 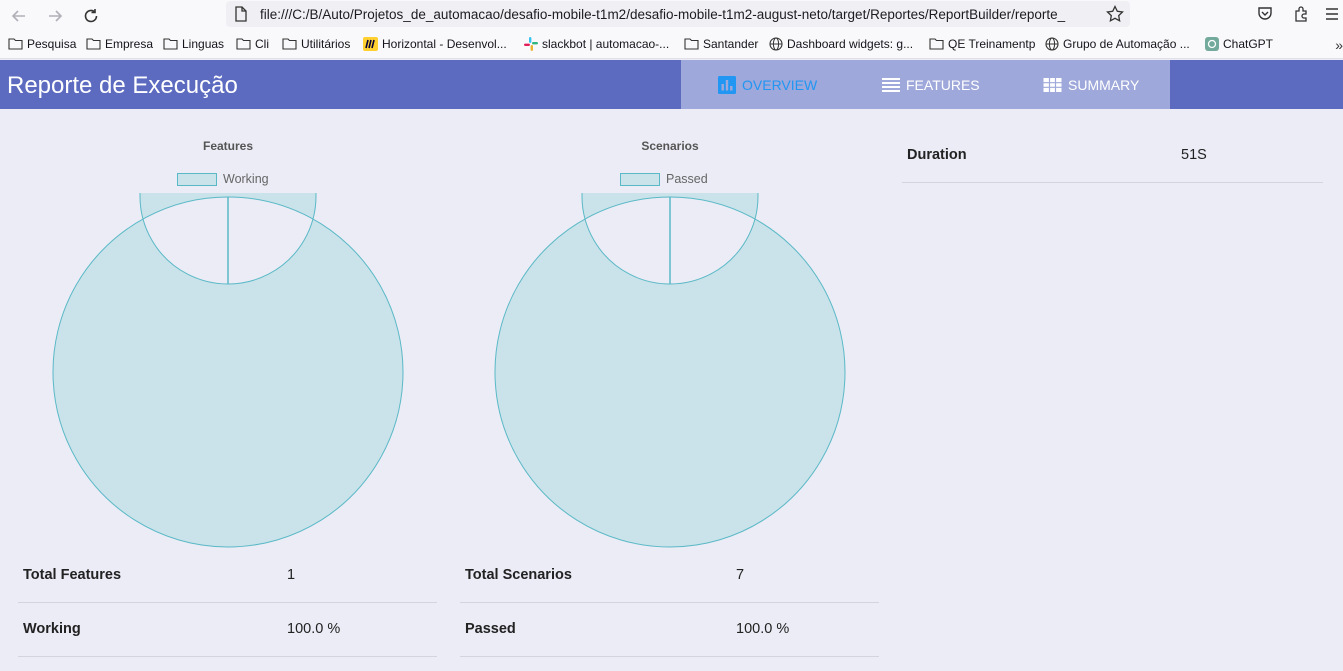 What do you see at coordinates (122, 85) in the screenshot?
I see `page-title: Reporte de Execução` at bounding box center [122, 85].